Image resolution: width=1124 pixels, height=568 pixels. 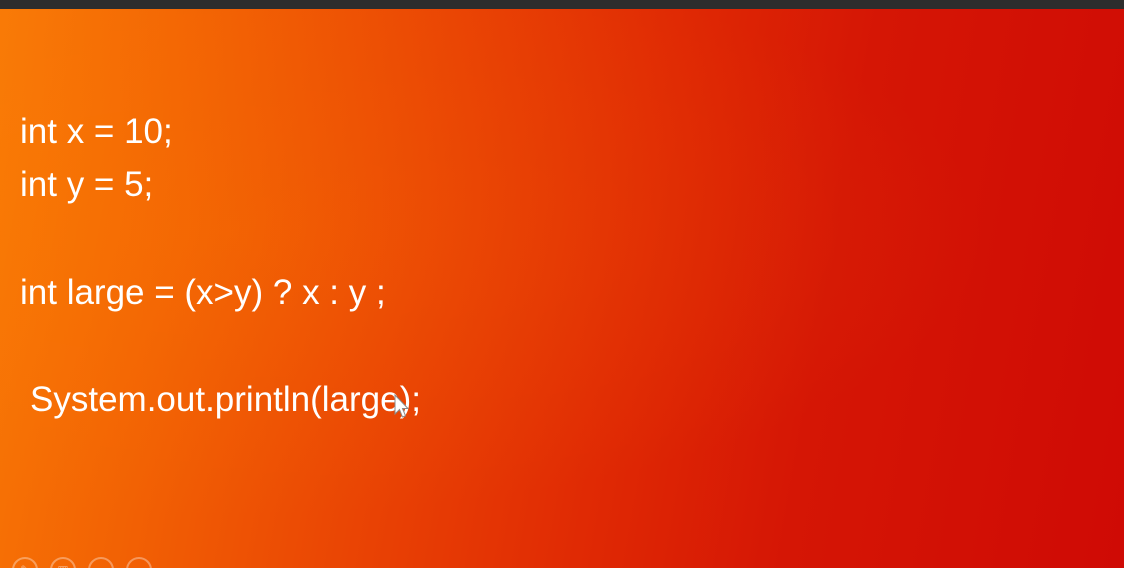 What do you see at coordinates (203, 292) in the screenshot?
I see `code-line-3: int large = (x>y) ? x : y ;` at bounding box center [203, 292].